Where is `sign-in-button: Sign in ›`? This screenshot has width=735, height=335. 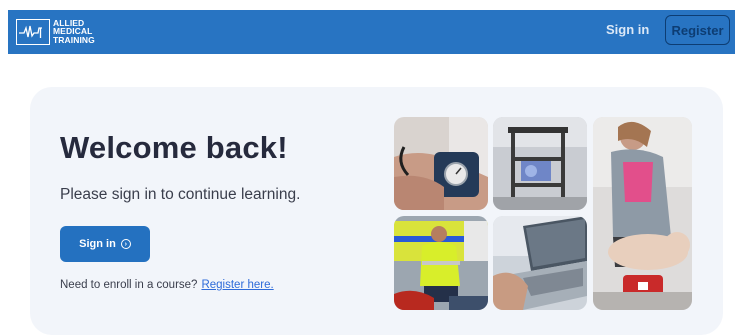
sign-in-button: Sign in › is located at coordinates (105, 244).